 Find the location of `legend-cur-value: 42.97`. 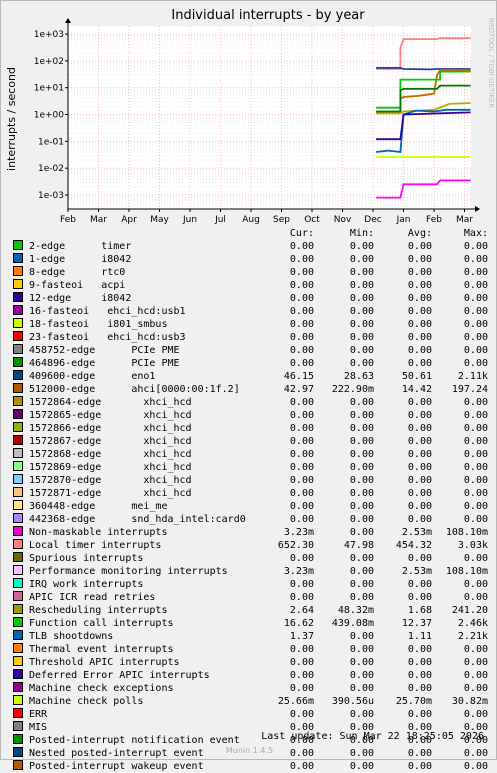

legend-cur-value: 42.97 is located at coordinates (298, 389).